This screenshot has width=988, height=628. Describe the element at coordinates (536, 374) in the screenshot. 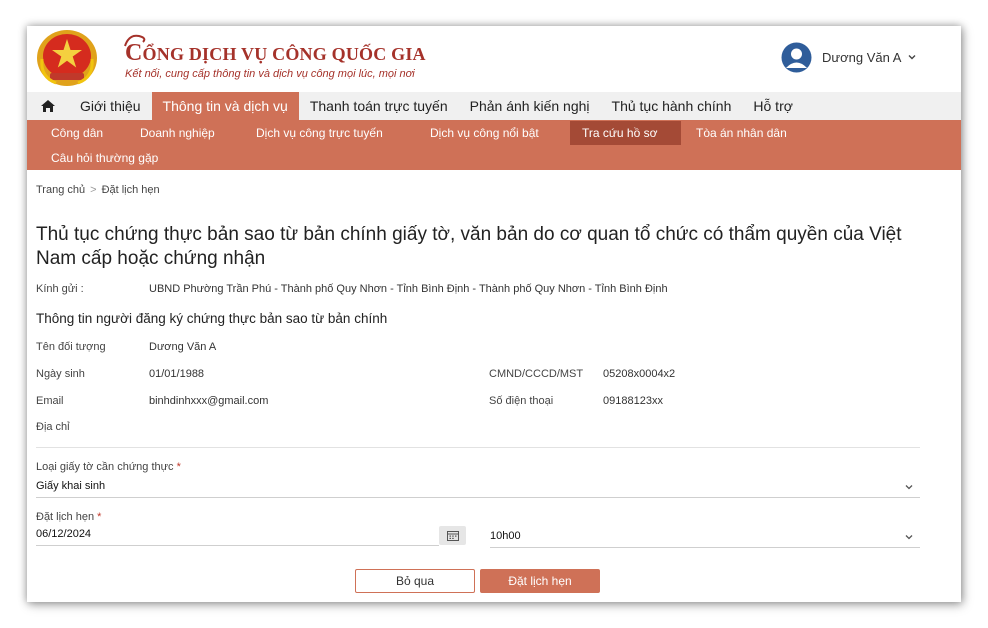

I see `id-label: CMND/CCCD/MST` at that location.